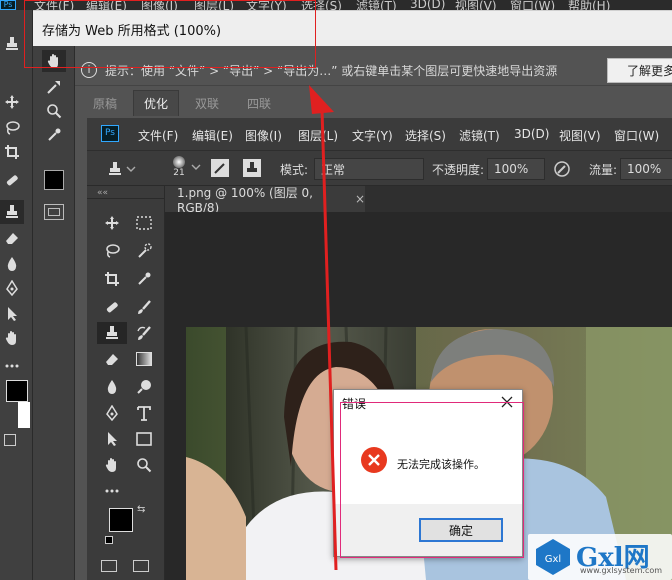 This screenshot has height=580, width=672. What do you see at coordinates (323, 328) in the screenshot?
I see `annotation-arrow` at bounding box center [323, 328].